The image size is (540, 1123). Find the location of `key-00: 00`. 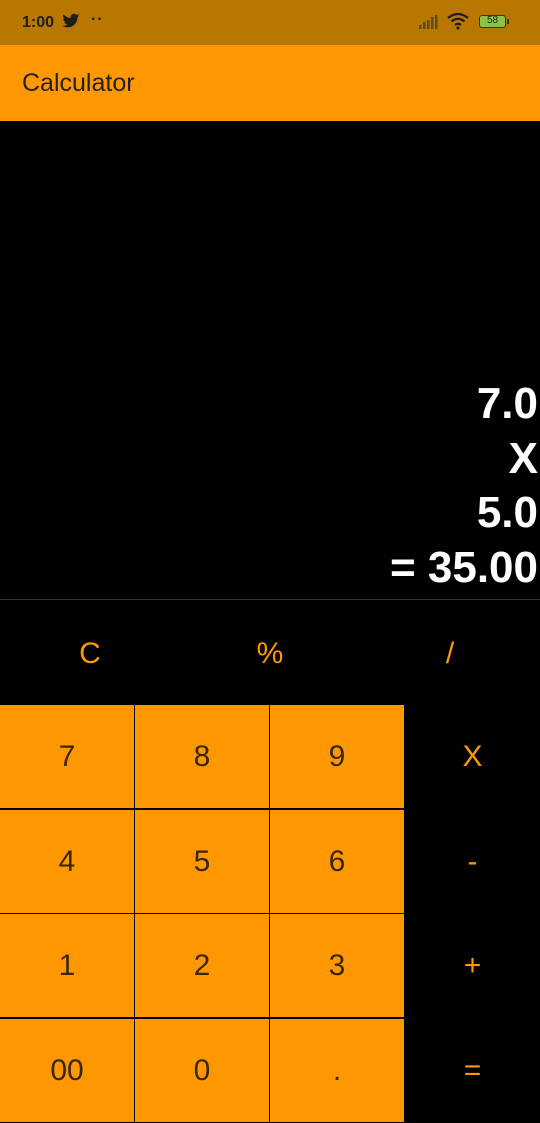

key-00: 00 is located at coordinates (67, 1070).